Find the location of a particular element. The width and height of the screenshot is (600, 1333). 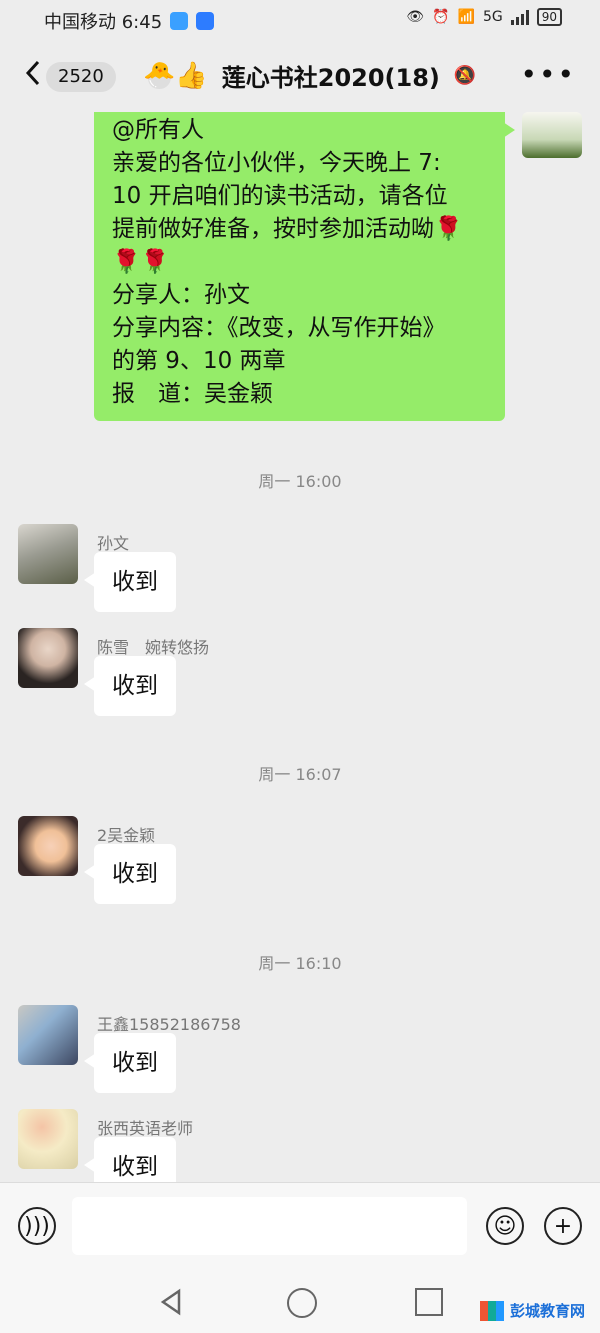

title-emoji: 🐣👍 is located at coordinates (175, 75).